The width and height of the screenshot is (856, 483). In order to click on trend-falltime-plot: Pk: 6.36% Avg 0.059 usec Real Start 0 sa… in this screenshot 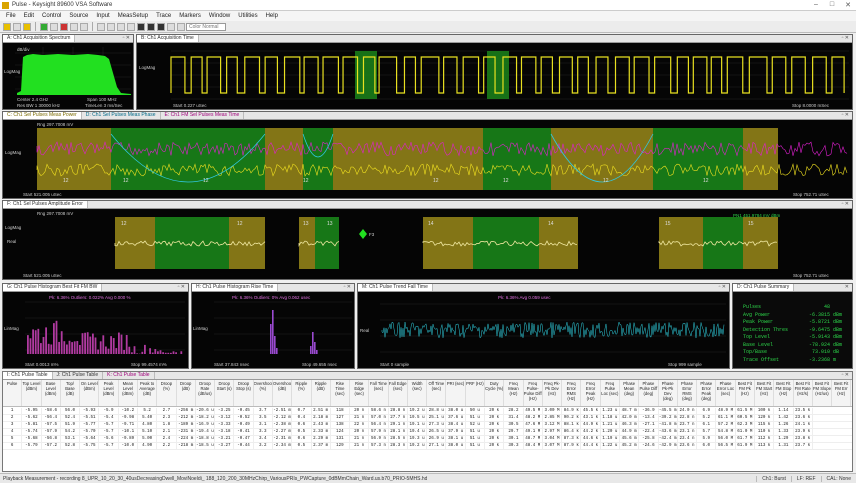, I will do `click(543, 330)`.